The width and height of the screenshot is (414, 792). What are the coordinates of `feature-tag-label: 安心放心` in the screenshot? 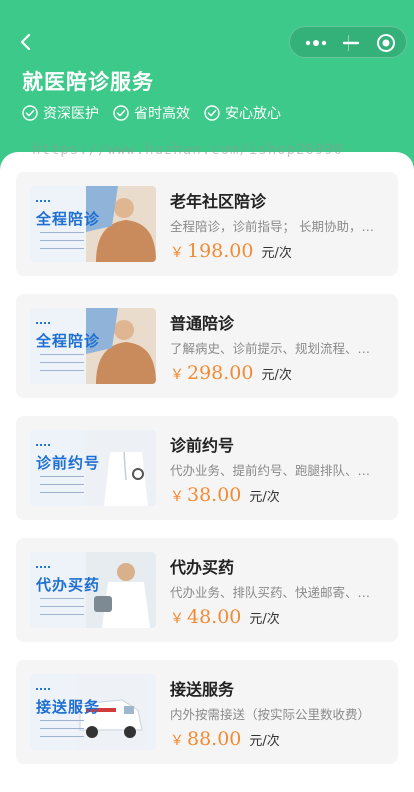 It's located at (253, 114).